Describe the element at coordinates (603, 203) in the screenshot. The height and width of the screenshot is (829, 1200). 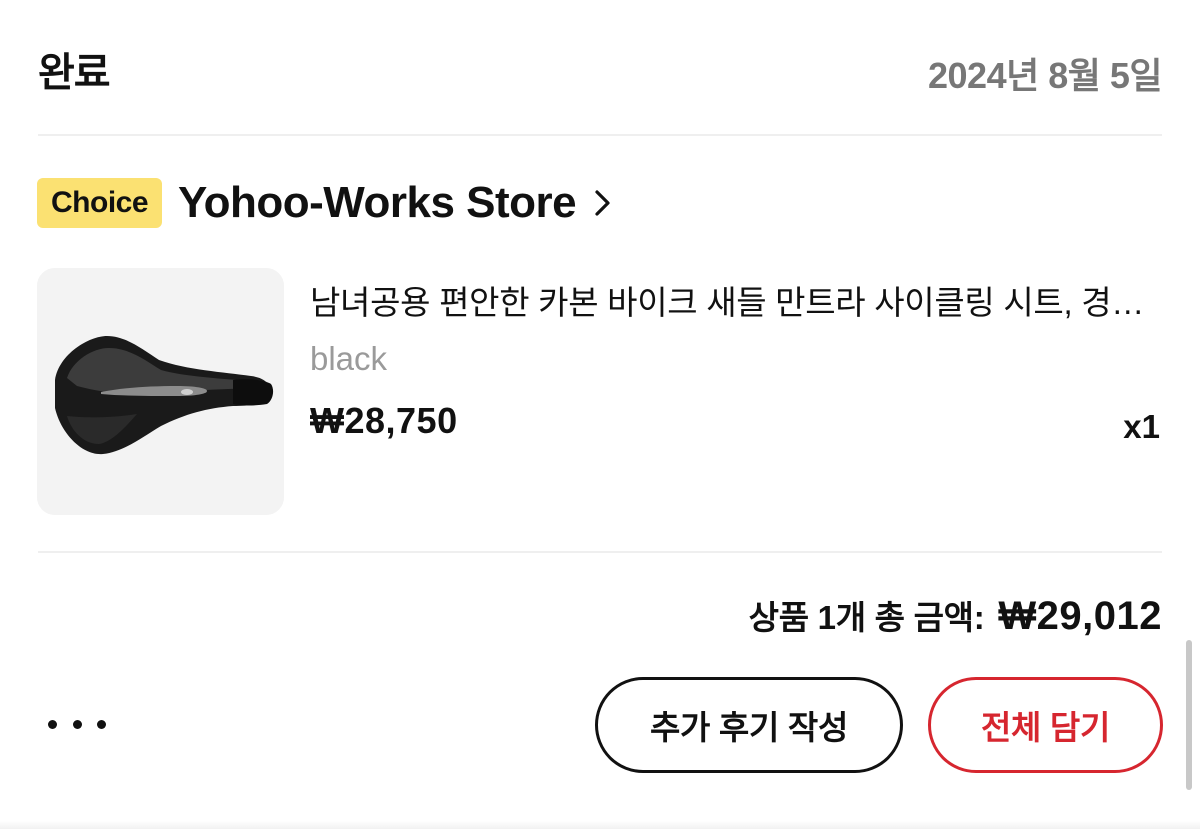
I see `chevron-right-icon` at that location.